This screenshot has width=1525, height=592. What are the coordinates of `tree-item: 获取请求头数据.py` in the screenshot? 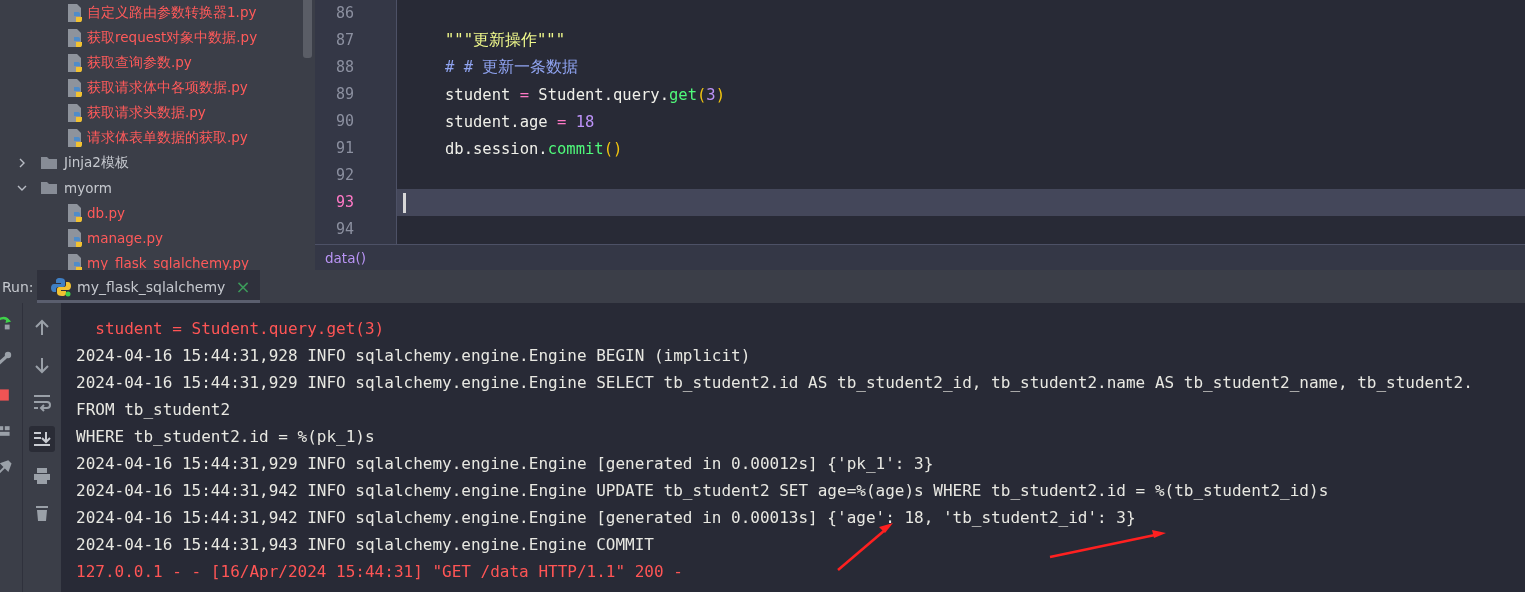 It's located at (157, 112).